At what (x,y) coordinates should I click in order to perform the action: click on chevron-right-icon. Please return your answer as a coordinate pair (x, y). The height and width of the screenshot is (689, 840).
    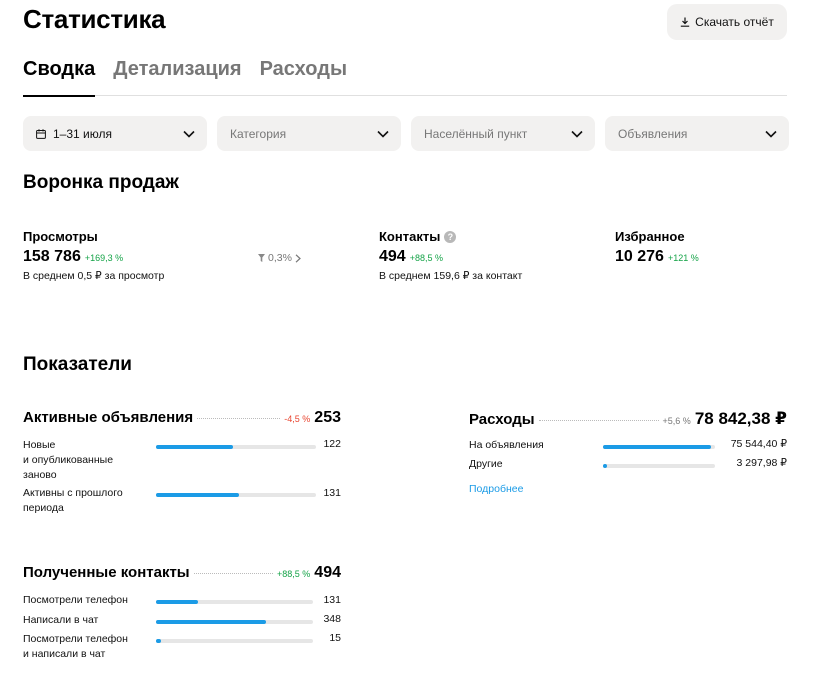
    Looking at the image, I should click on (298, 258).